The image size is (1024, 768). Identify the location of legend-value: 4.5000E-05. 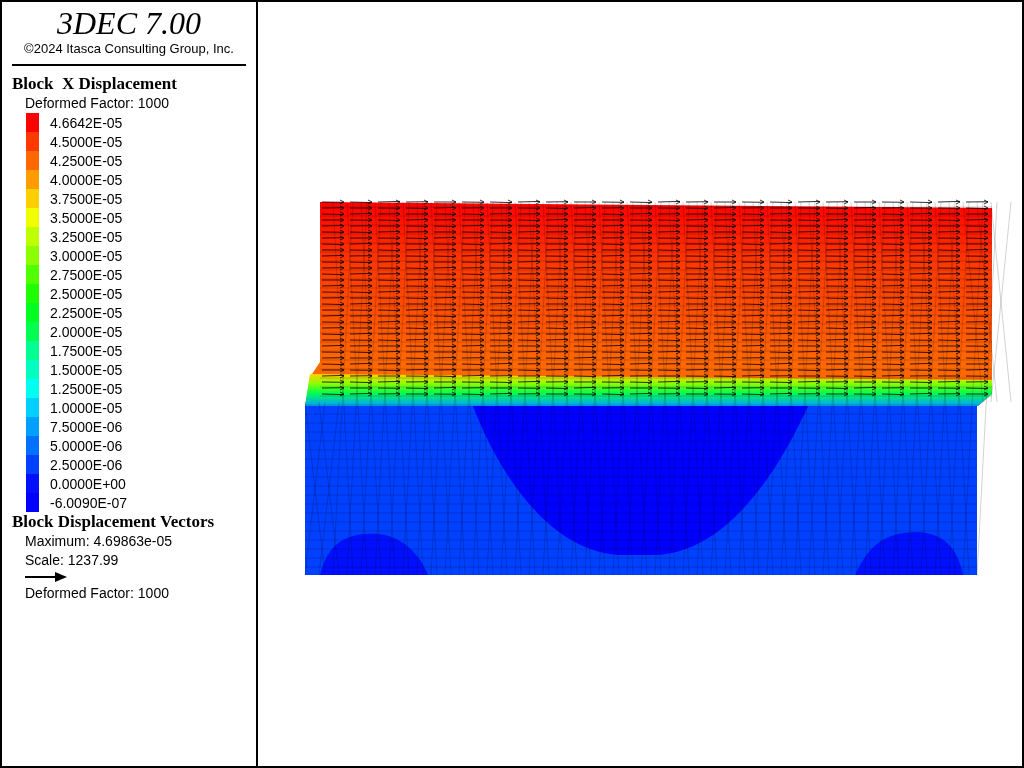
(86, 141).